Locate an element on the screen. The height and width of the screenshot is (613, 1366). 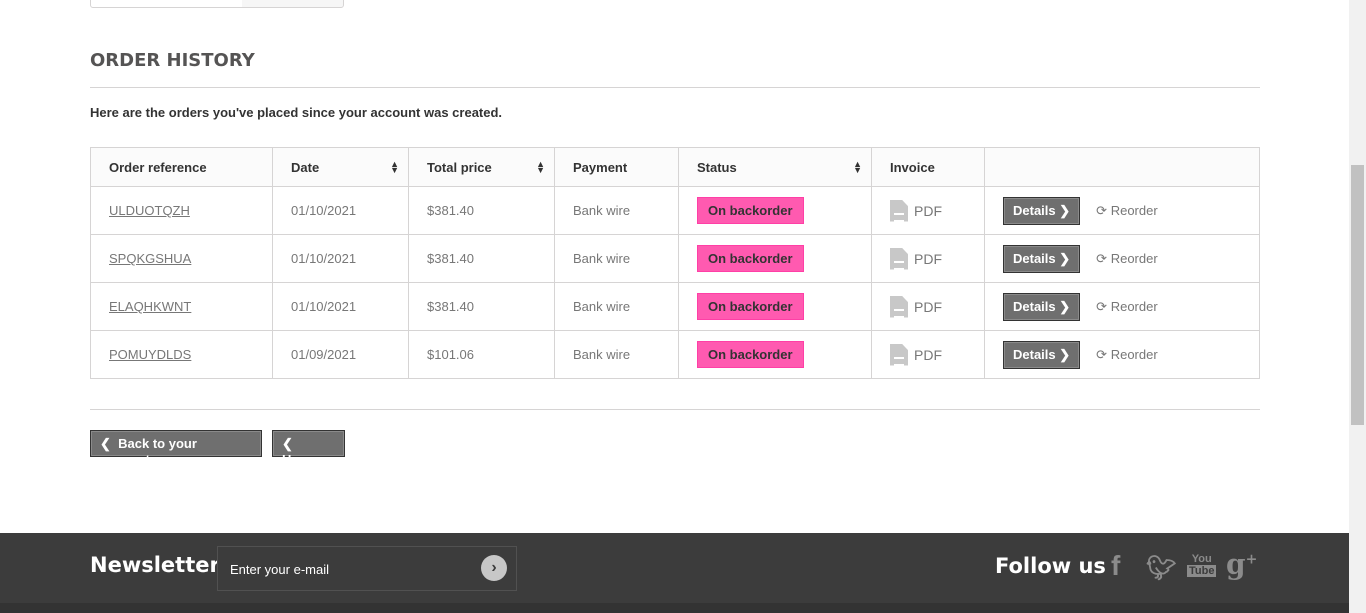
page-title: ORDER HISTORY is located at coordinates (172, 60).